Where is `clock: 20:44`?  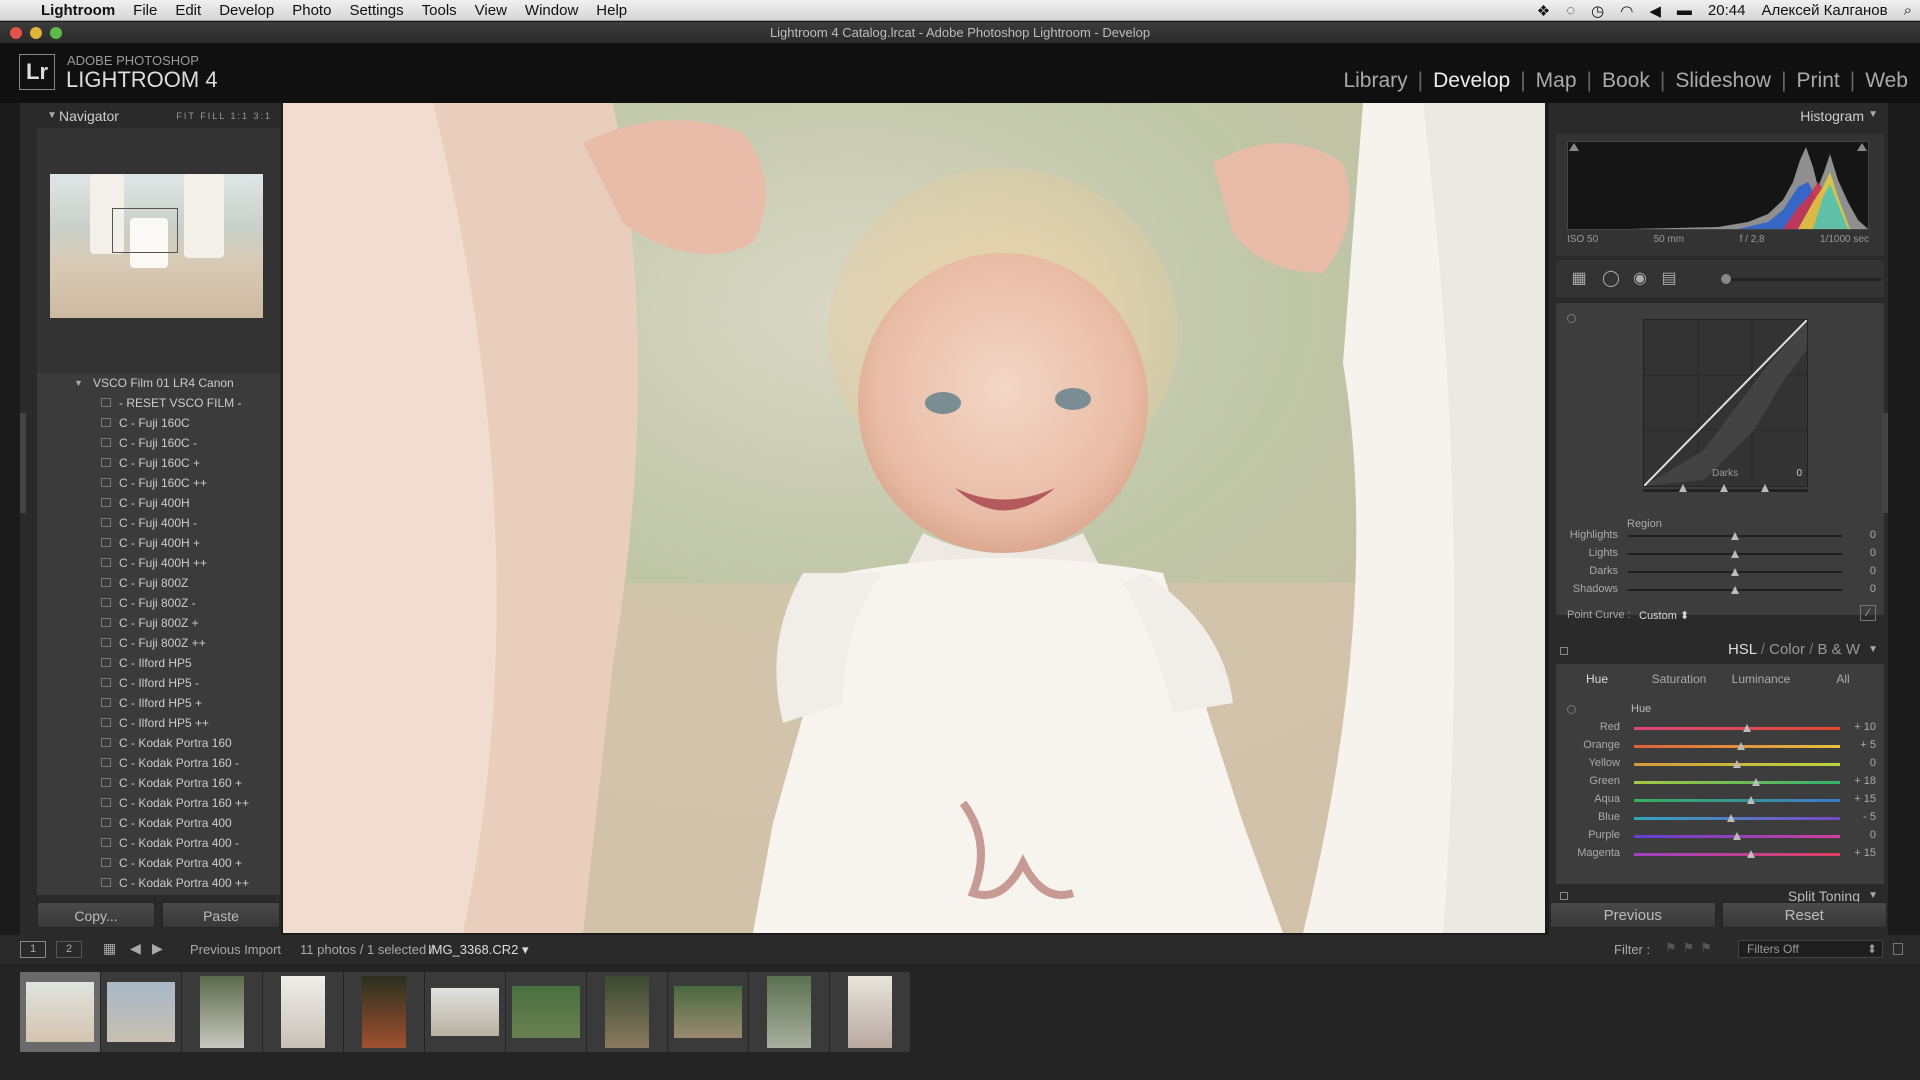 clock: 20:44 is located at coordinates (1727, 10).